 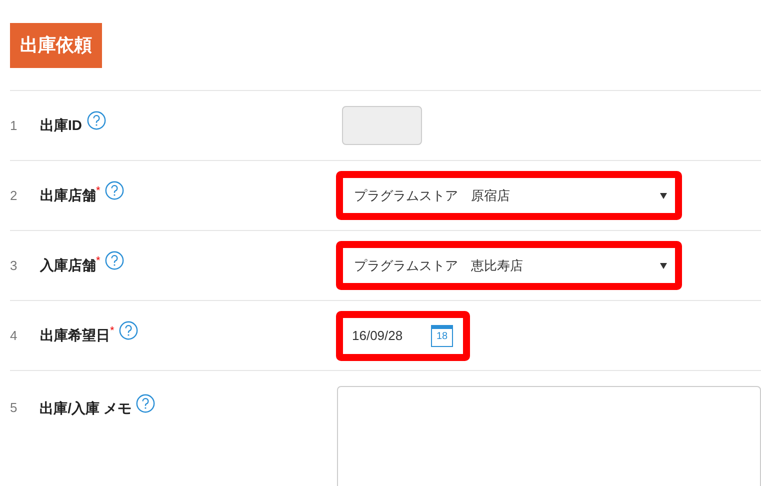 I want to click on page-title: 出庫依頼, so click(x=56, y=45).